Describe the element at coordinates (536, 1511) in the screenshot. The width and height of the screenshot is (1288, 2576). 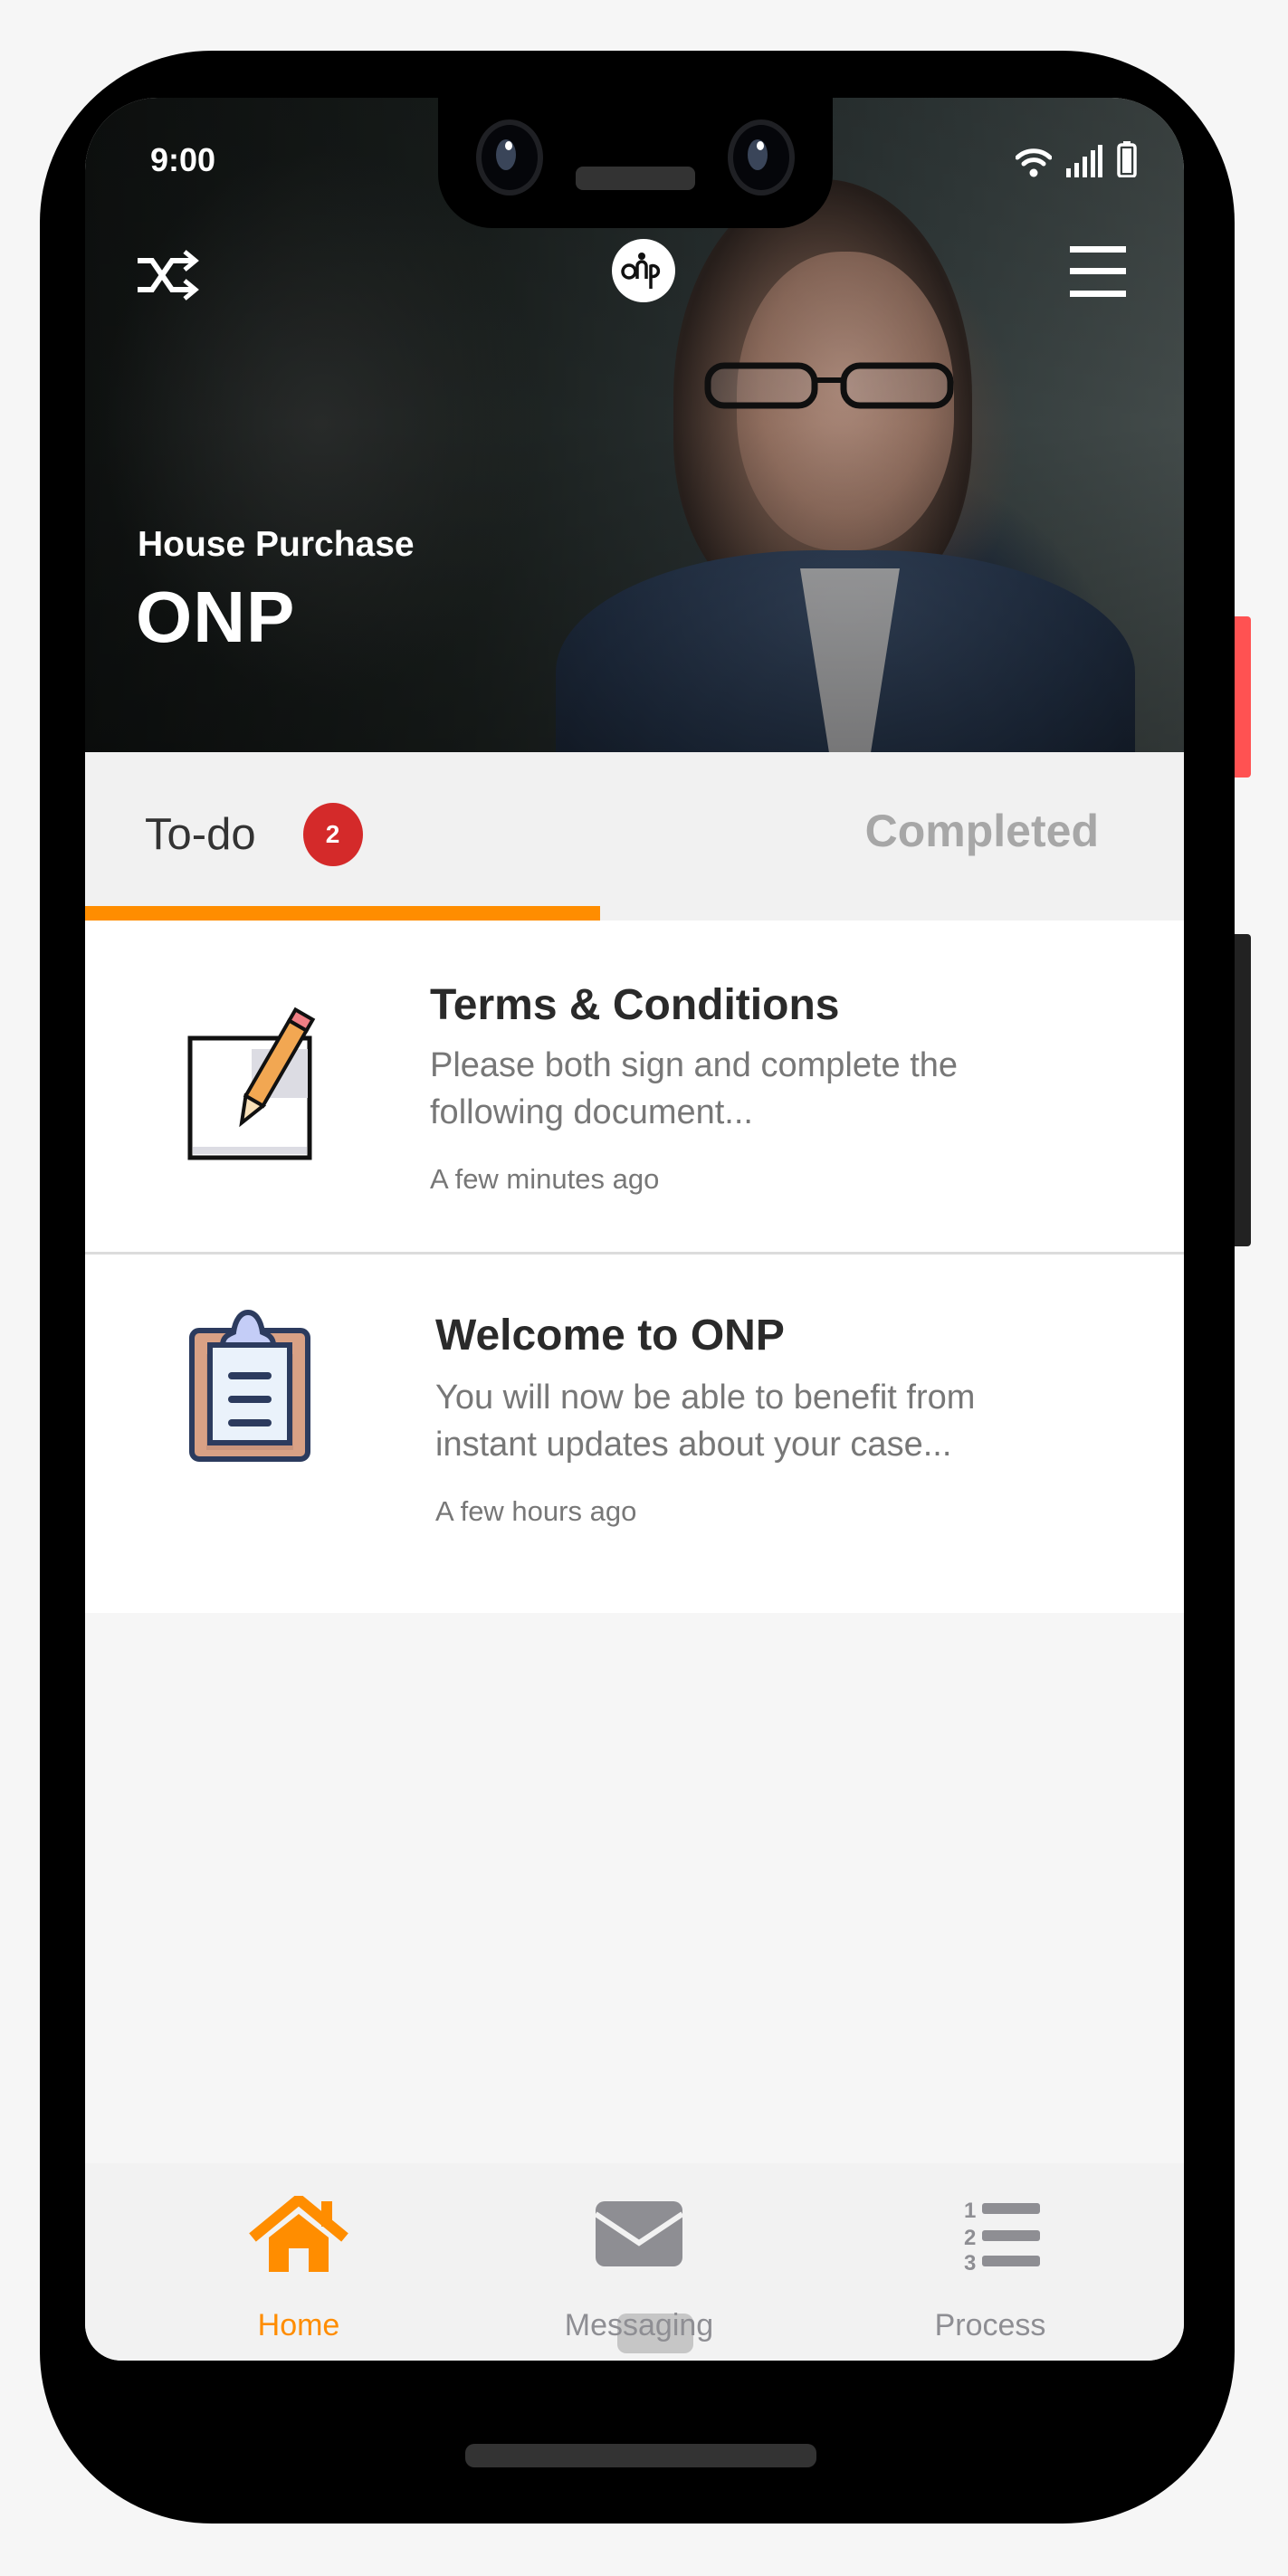
I see `item-timestamp: A few hours ago` at that location.